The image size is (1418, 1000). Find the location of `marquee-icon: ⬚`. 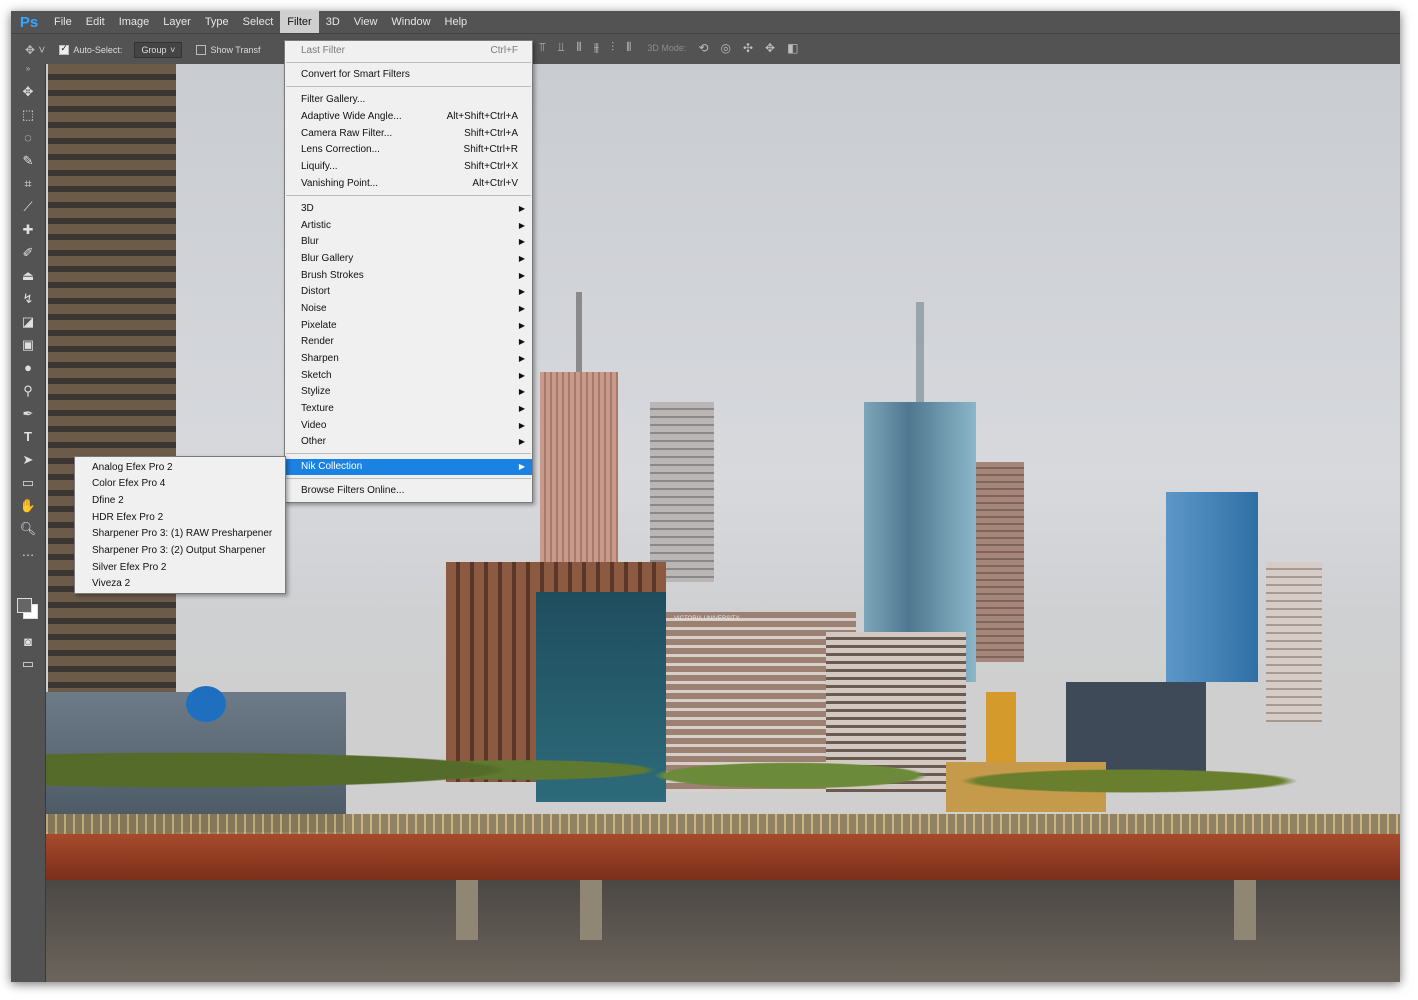

marquee-icon: ⬚ is located at coordinates (28, 114).